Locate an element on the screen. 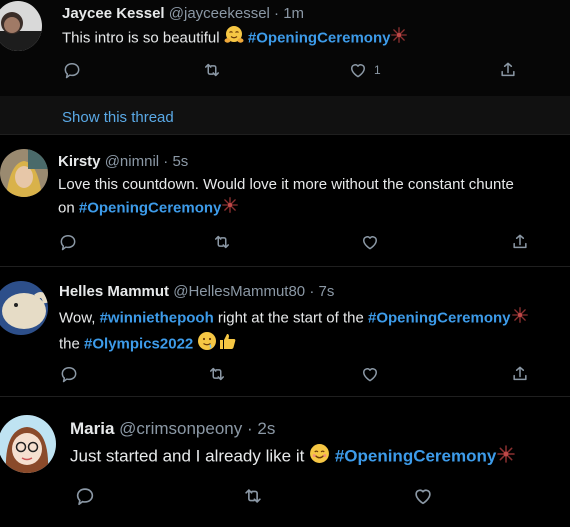 The image size is (570, 527). hashtag-link: #Olympics2022 is located at coordinates (138, 343).